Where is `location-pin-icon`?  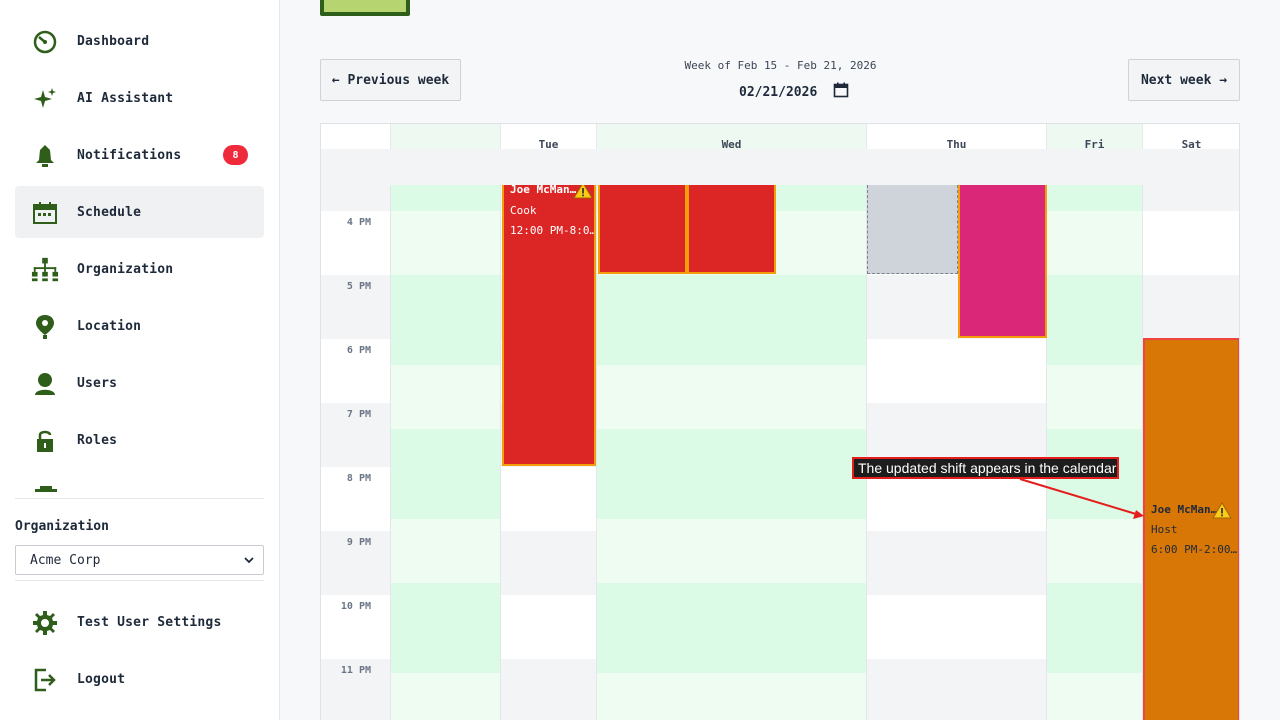 location-pin-icon is located at coordinates (45, 327).